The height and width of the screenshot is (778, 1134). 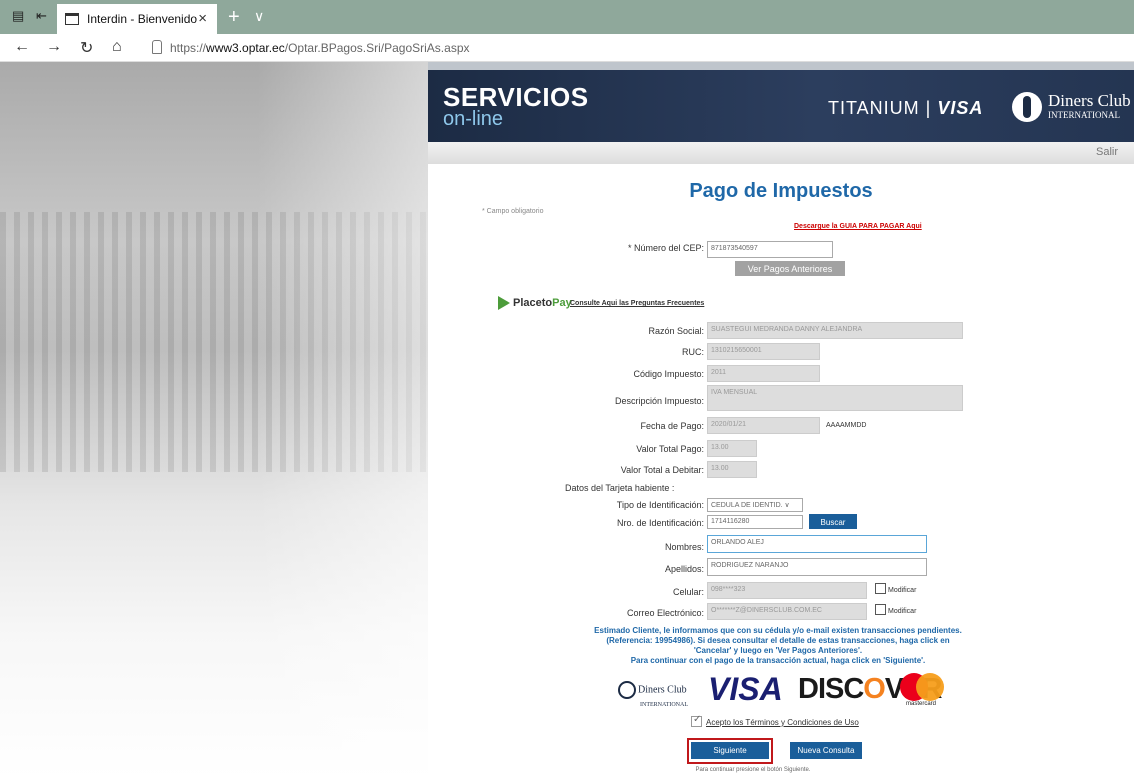 I want to click on debitar-label: Valor Total a Debitar:, so click(x=662, y=470).